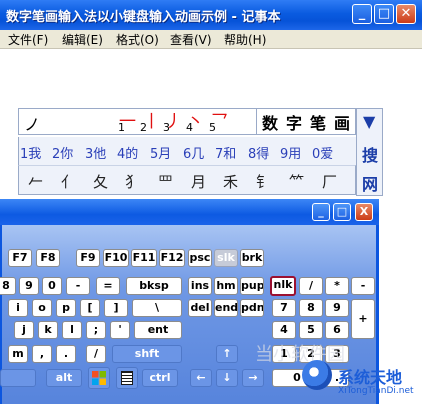 This screenshot has width=422, height=404. What do you see at coordinates (132, 181) in the screenshot?
I see `radical-item: 犭` at bounding box center [132, 181].